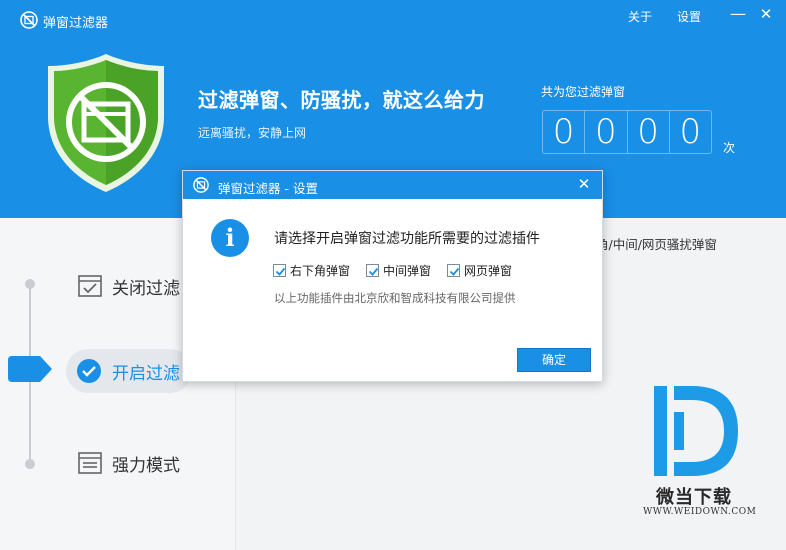 The image size is (786, 550). I want to click on option-bottom-right-popup: 右下角弹窗, so click(311, 270).